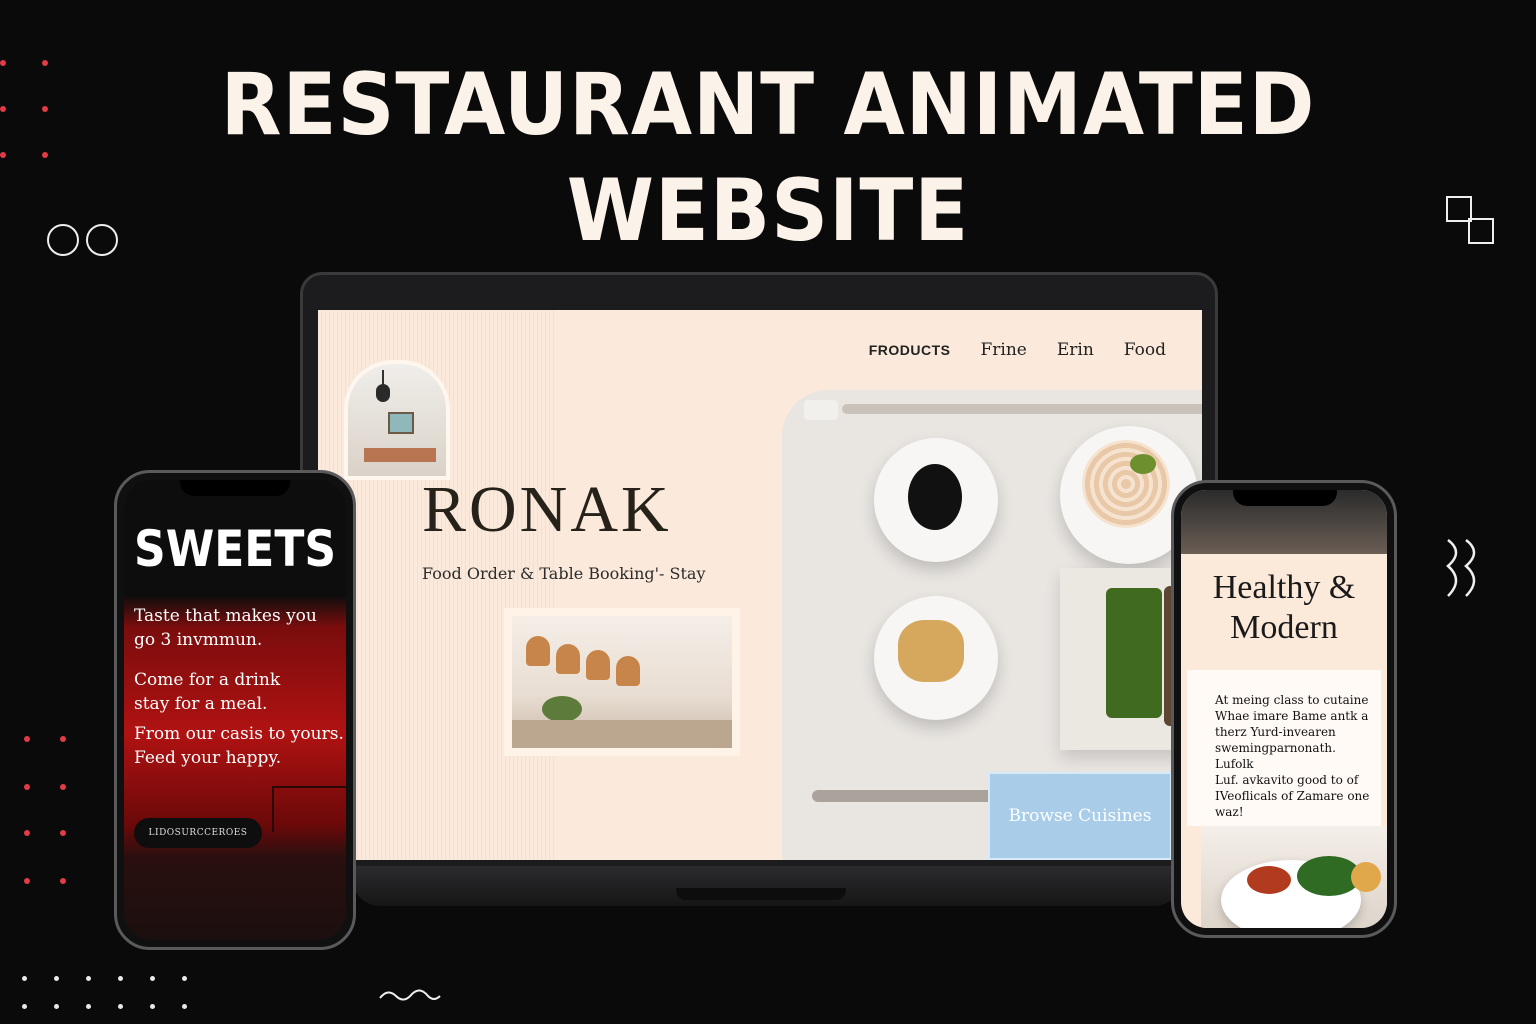 This screenshot has width=1536, height=1024. Describe the element at coordinates (1080, 816) in the screenshot. I see `browse-cuisines-button: Browse Cuisines` at that location.